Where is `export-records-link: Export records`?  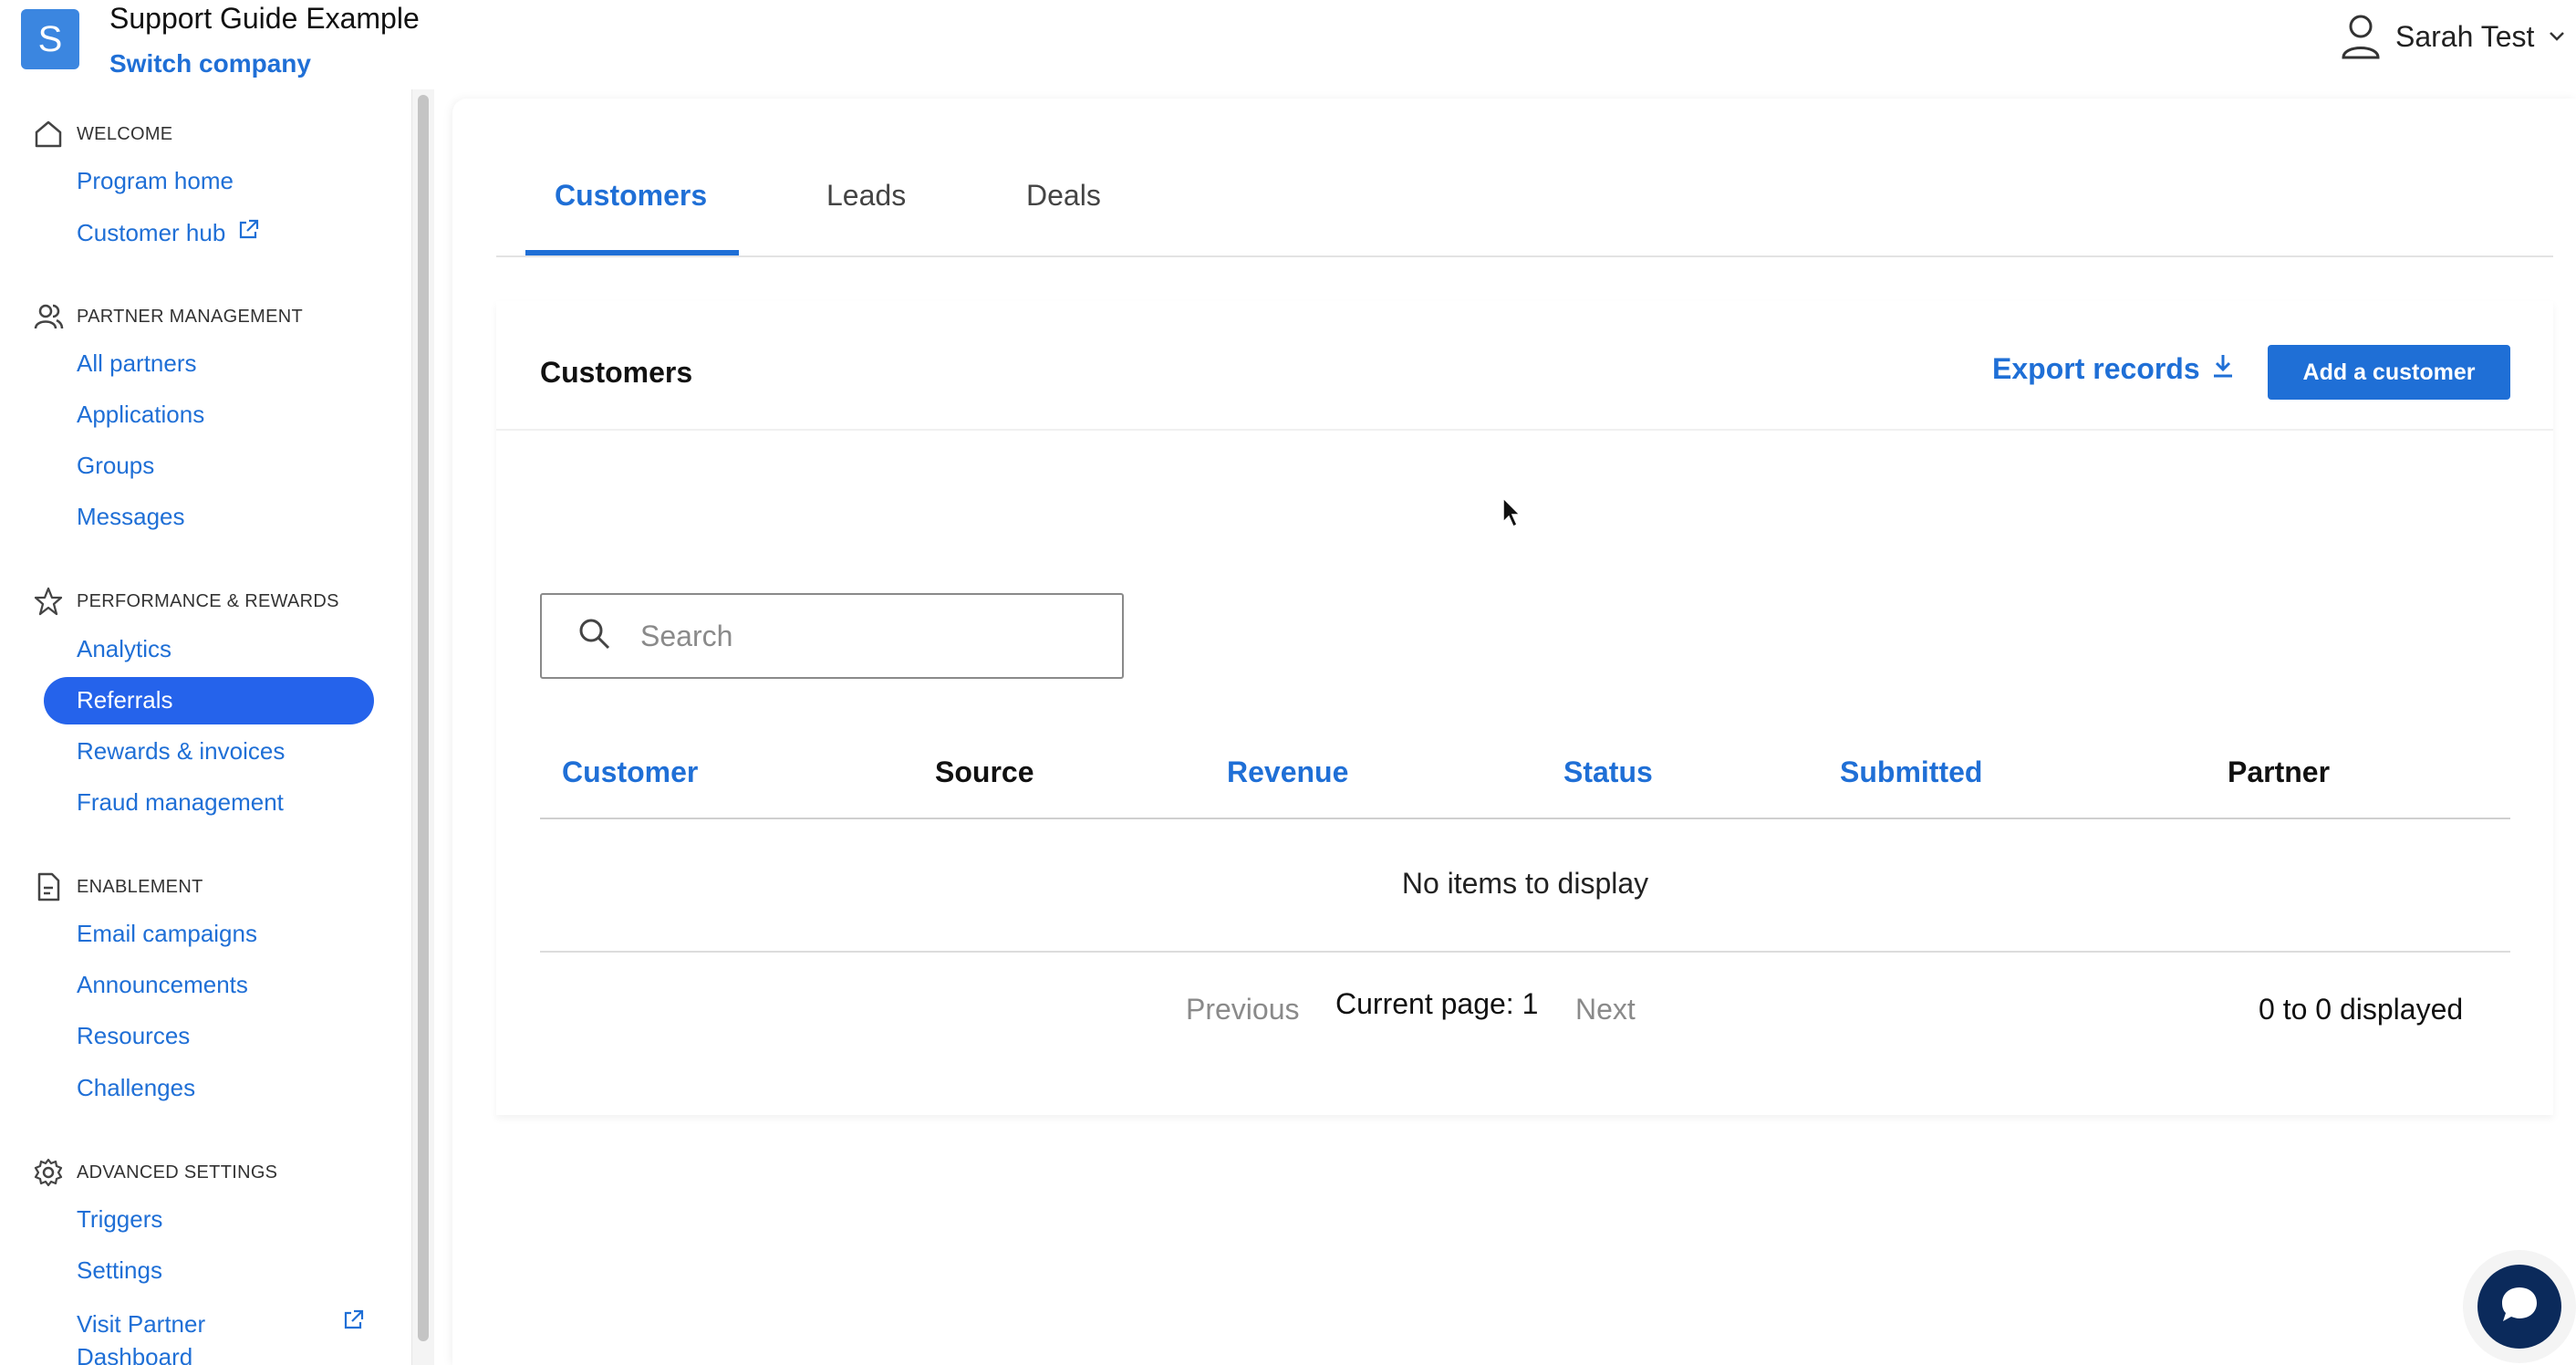
export-records-link: Export records is located at coordinates (2113, 369).